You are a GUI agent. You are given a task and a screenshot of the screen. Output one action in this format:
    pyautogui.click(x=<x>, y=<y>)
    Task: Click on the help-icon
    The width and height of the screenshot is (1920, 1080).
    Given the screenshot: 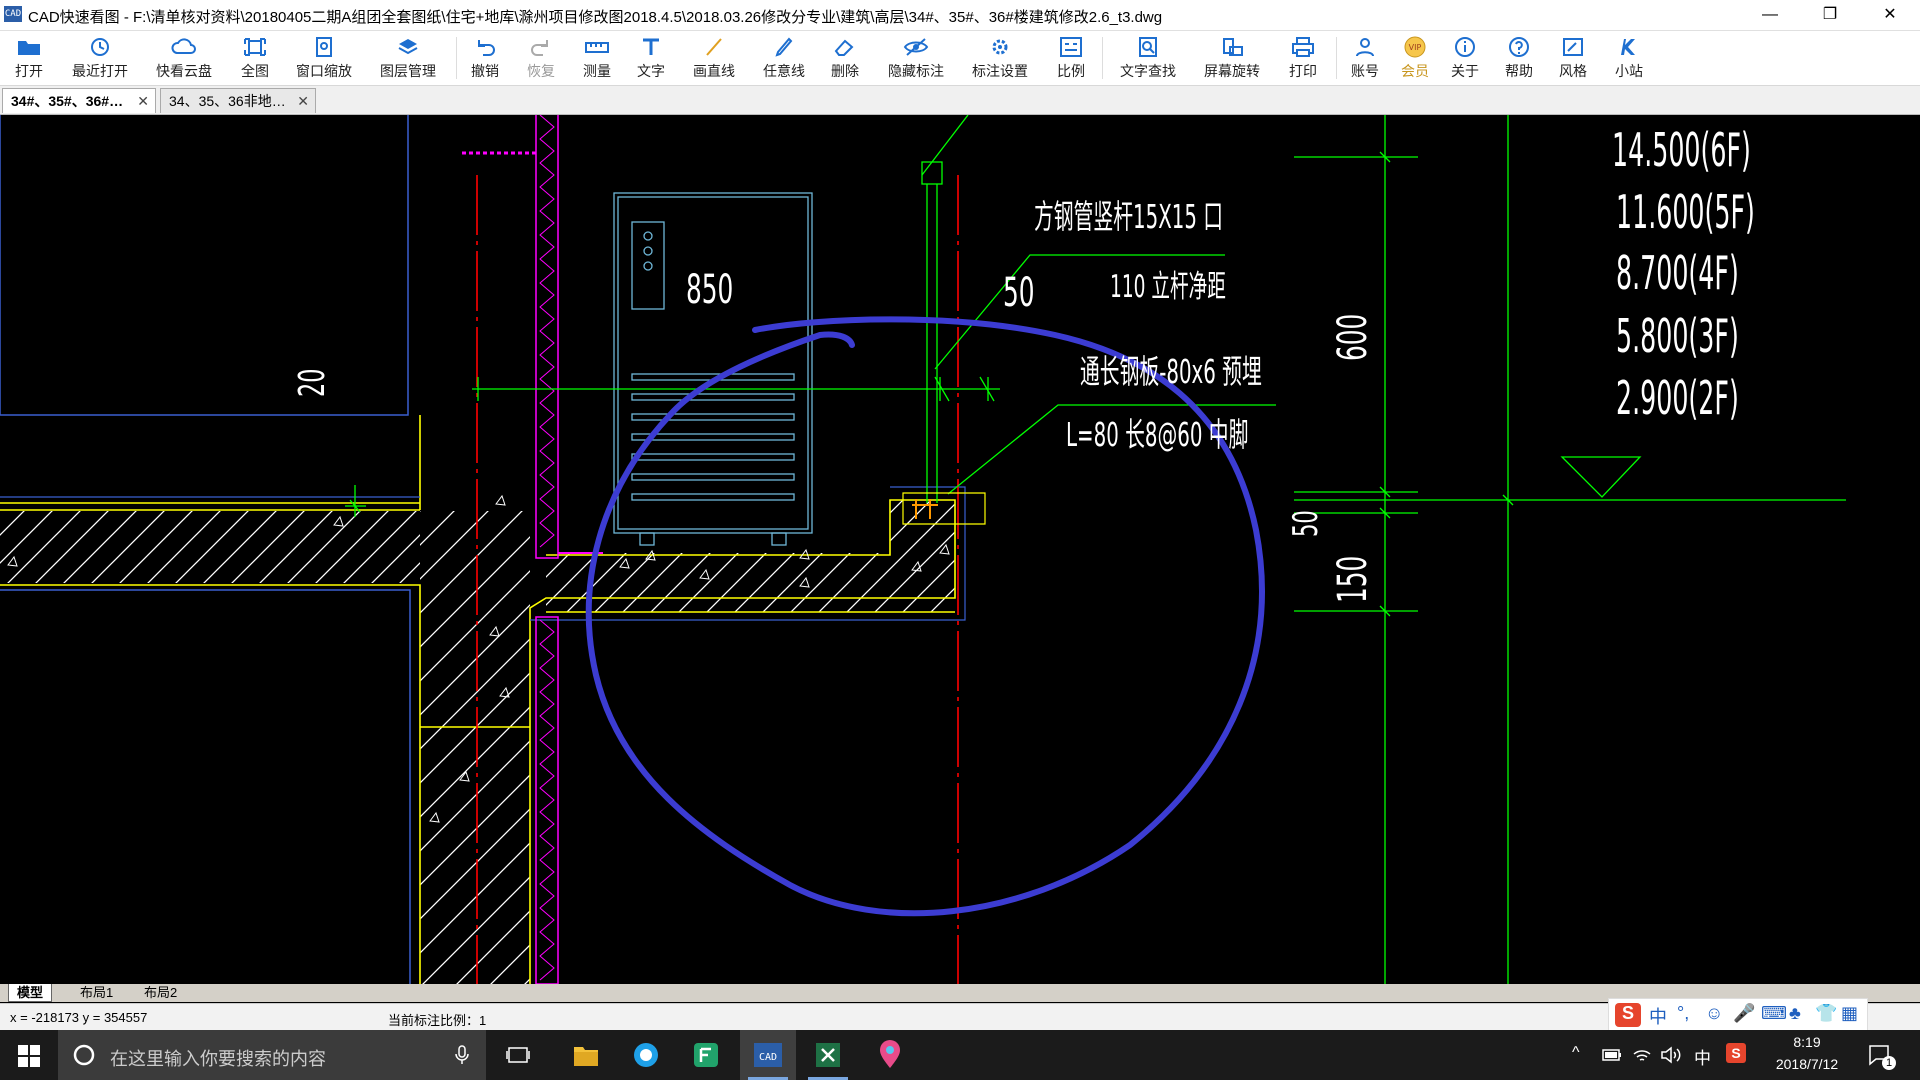 What is the action you would take?
    pyautogui.click(x=1519, y=47)
    